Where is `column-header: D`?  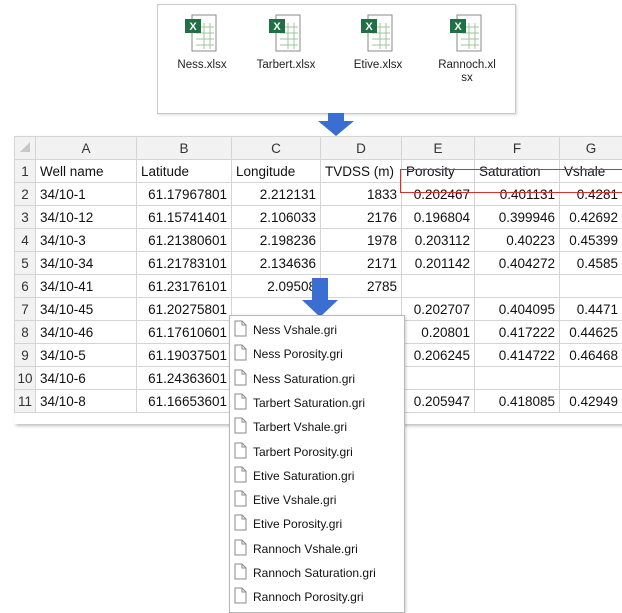
column-header: D is located at coordinates (361, 148).